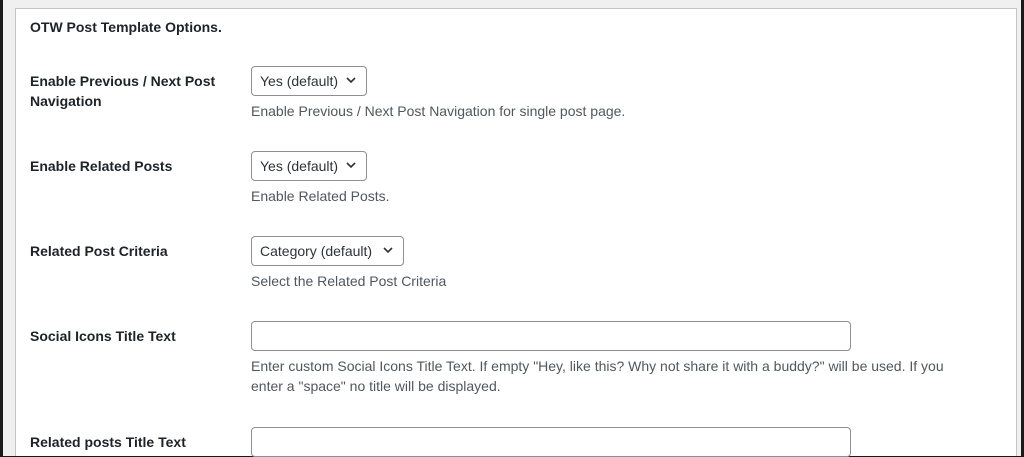 The width and height of the screenshot is (1024, 457). I want to click on related-post-criteria-select: Category (default), so click(327, 251).